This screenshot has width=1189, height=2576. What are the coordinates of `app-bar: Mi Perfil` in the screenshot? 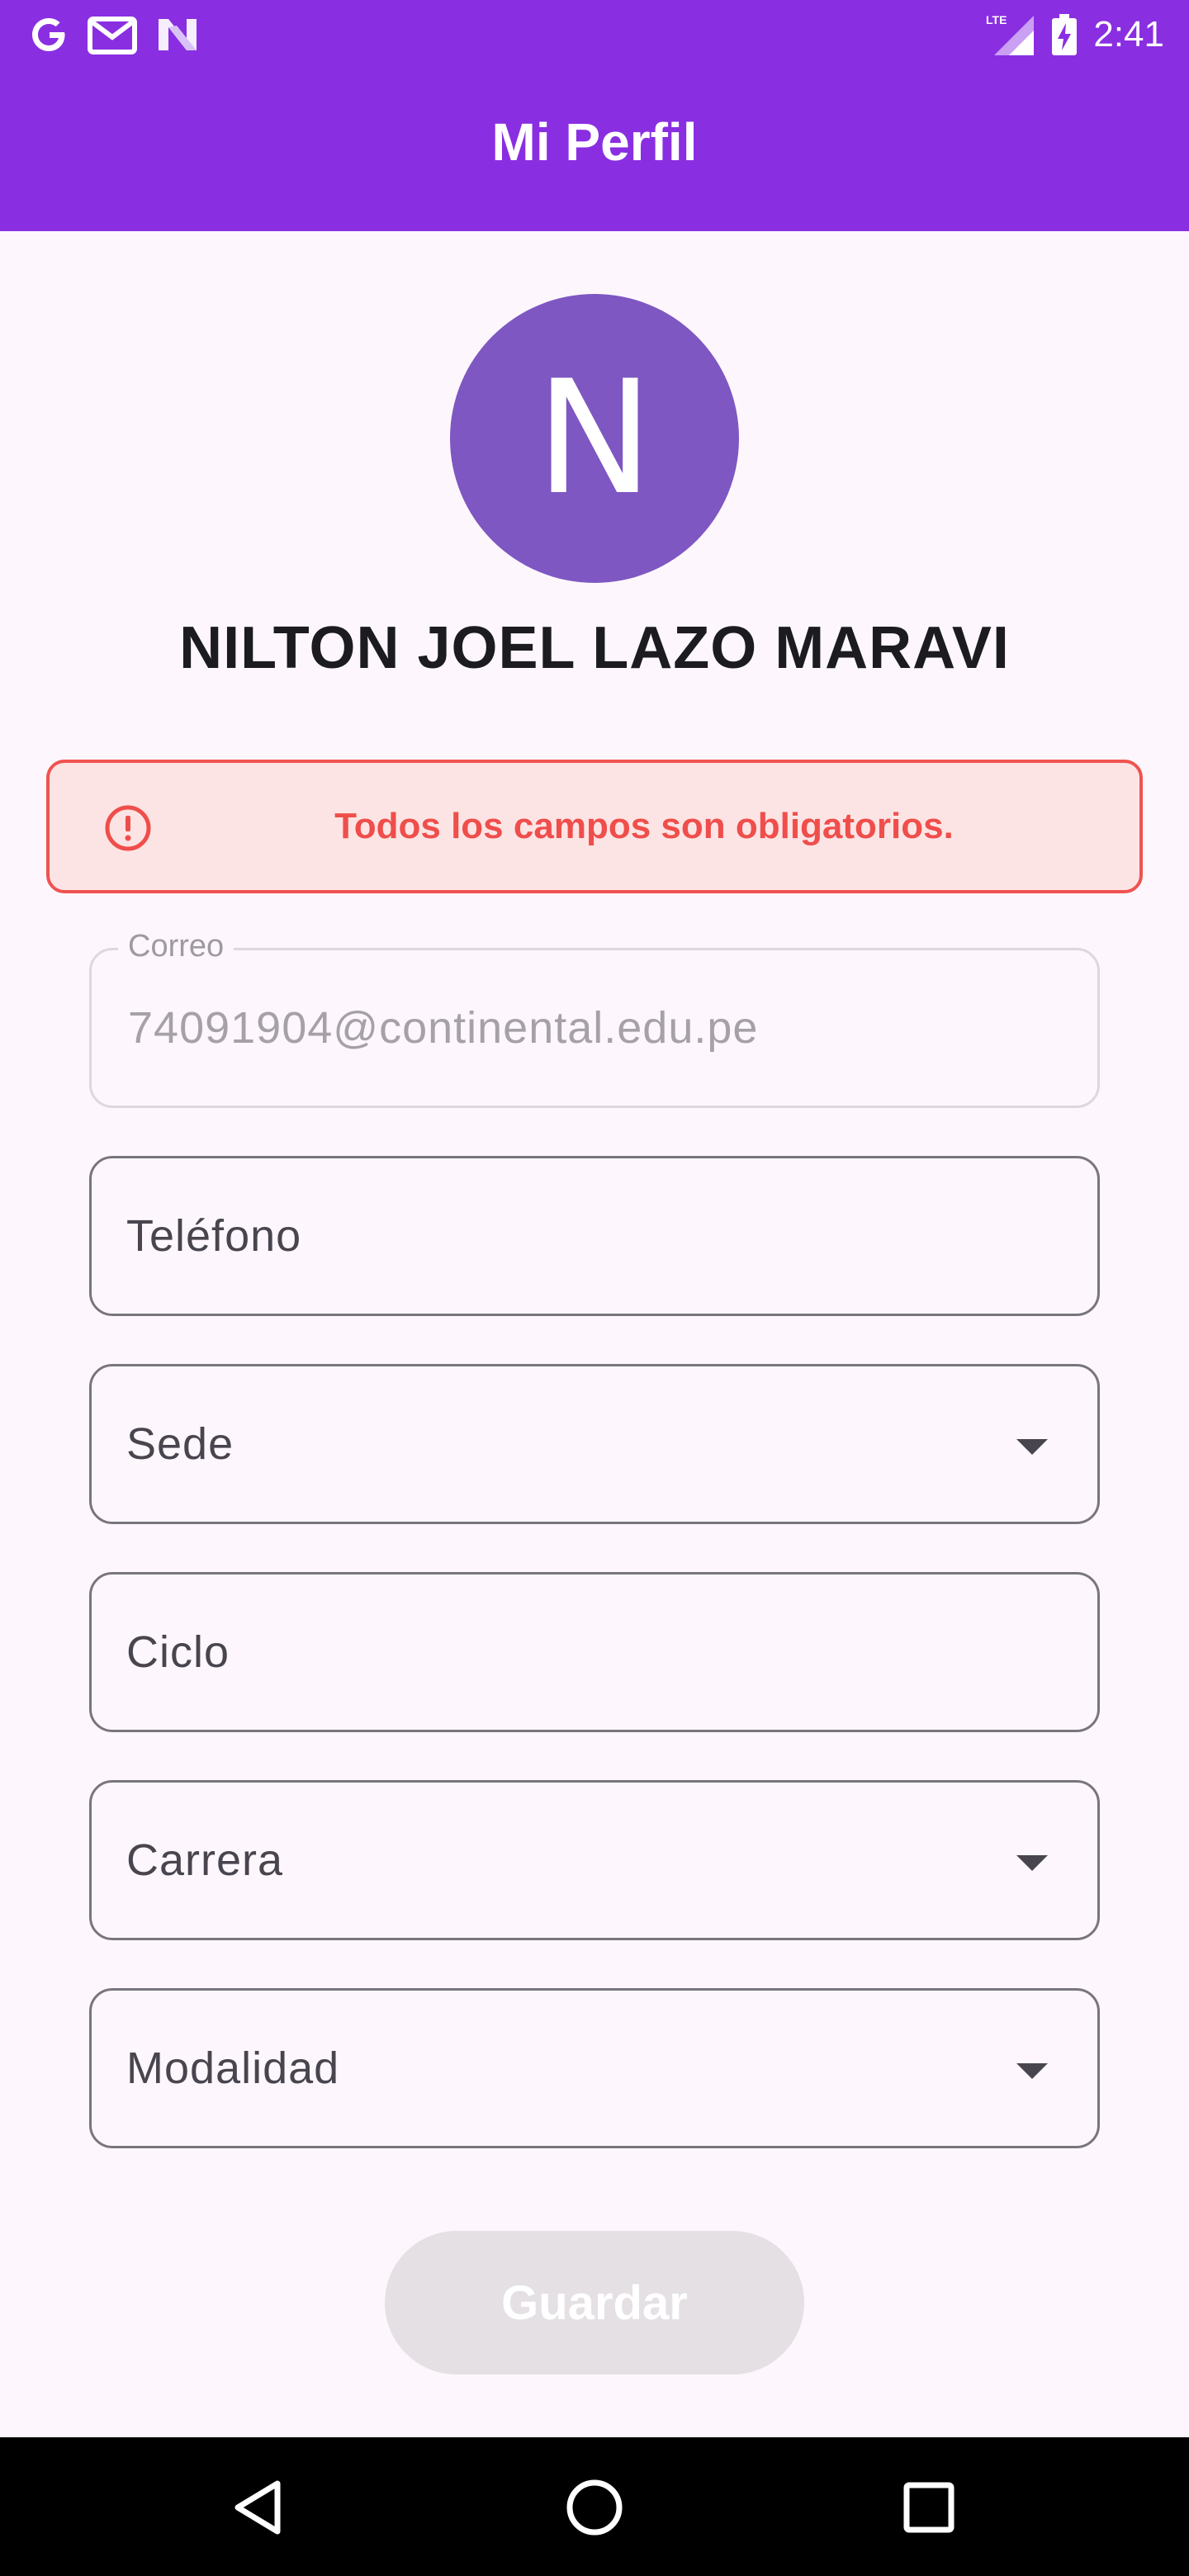 It's located at (594, 150).